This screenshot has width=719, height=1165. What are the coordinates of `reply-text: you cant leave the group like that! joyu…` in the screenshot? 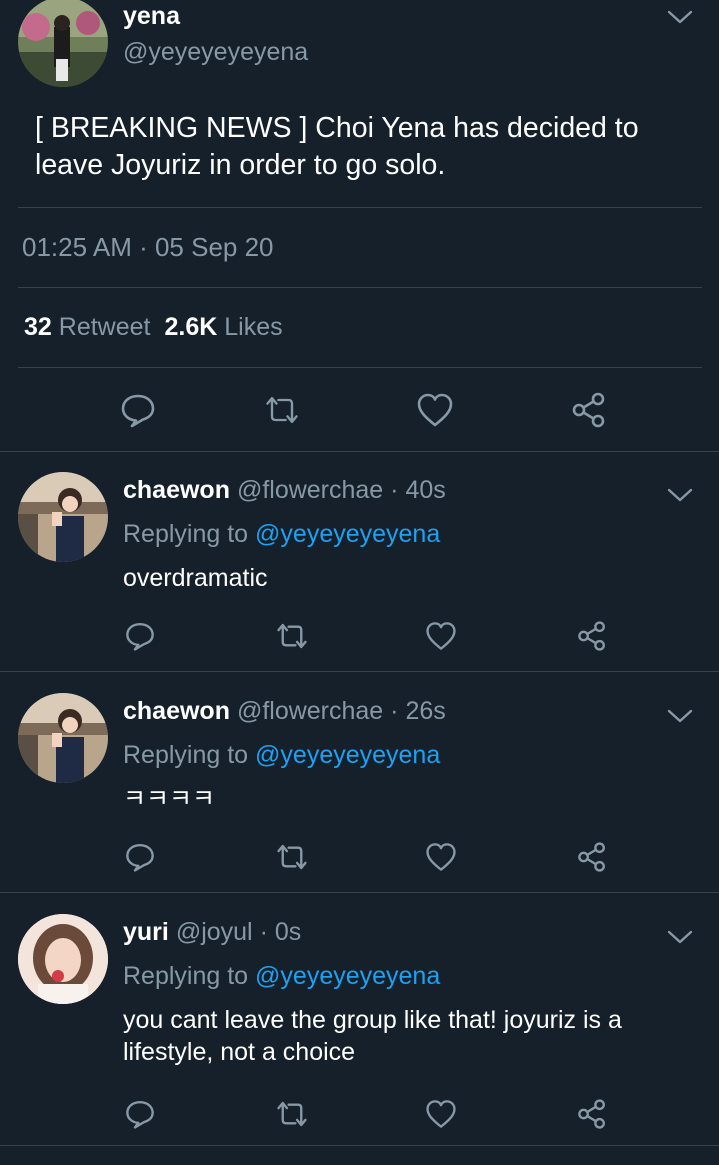 It's located at (372, 1036).